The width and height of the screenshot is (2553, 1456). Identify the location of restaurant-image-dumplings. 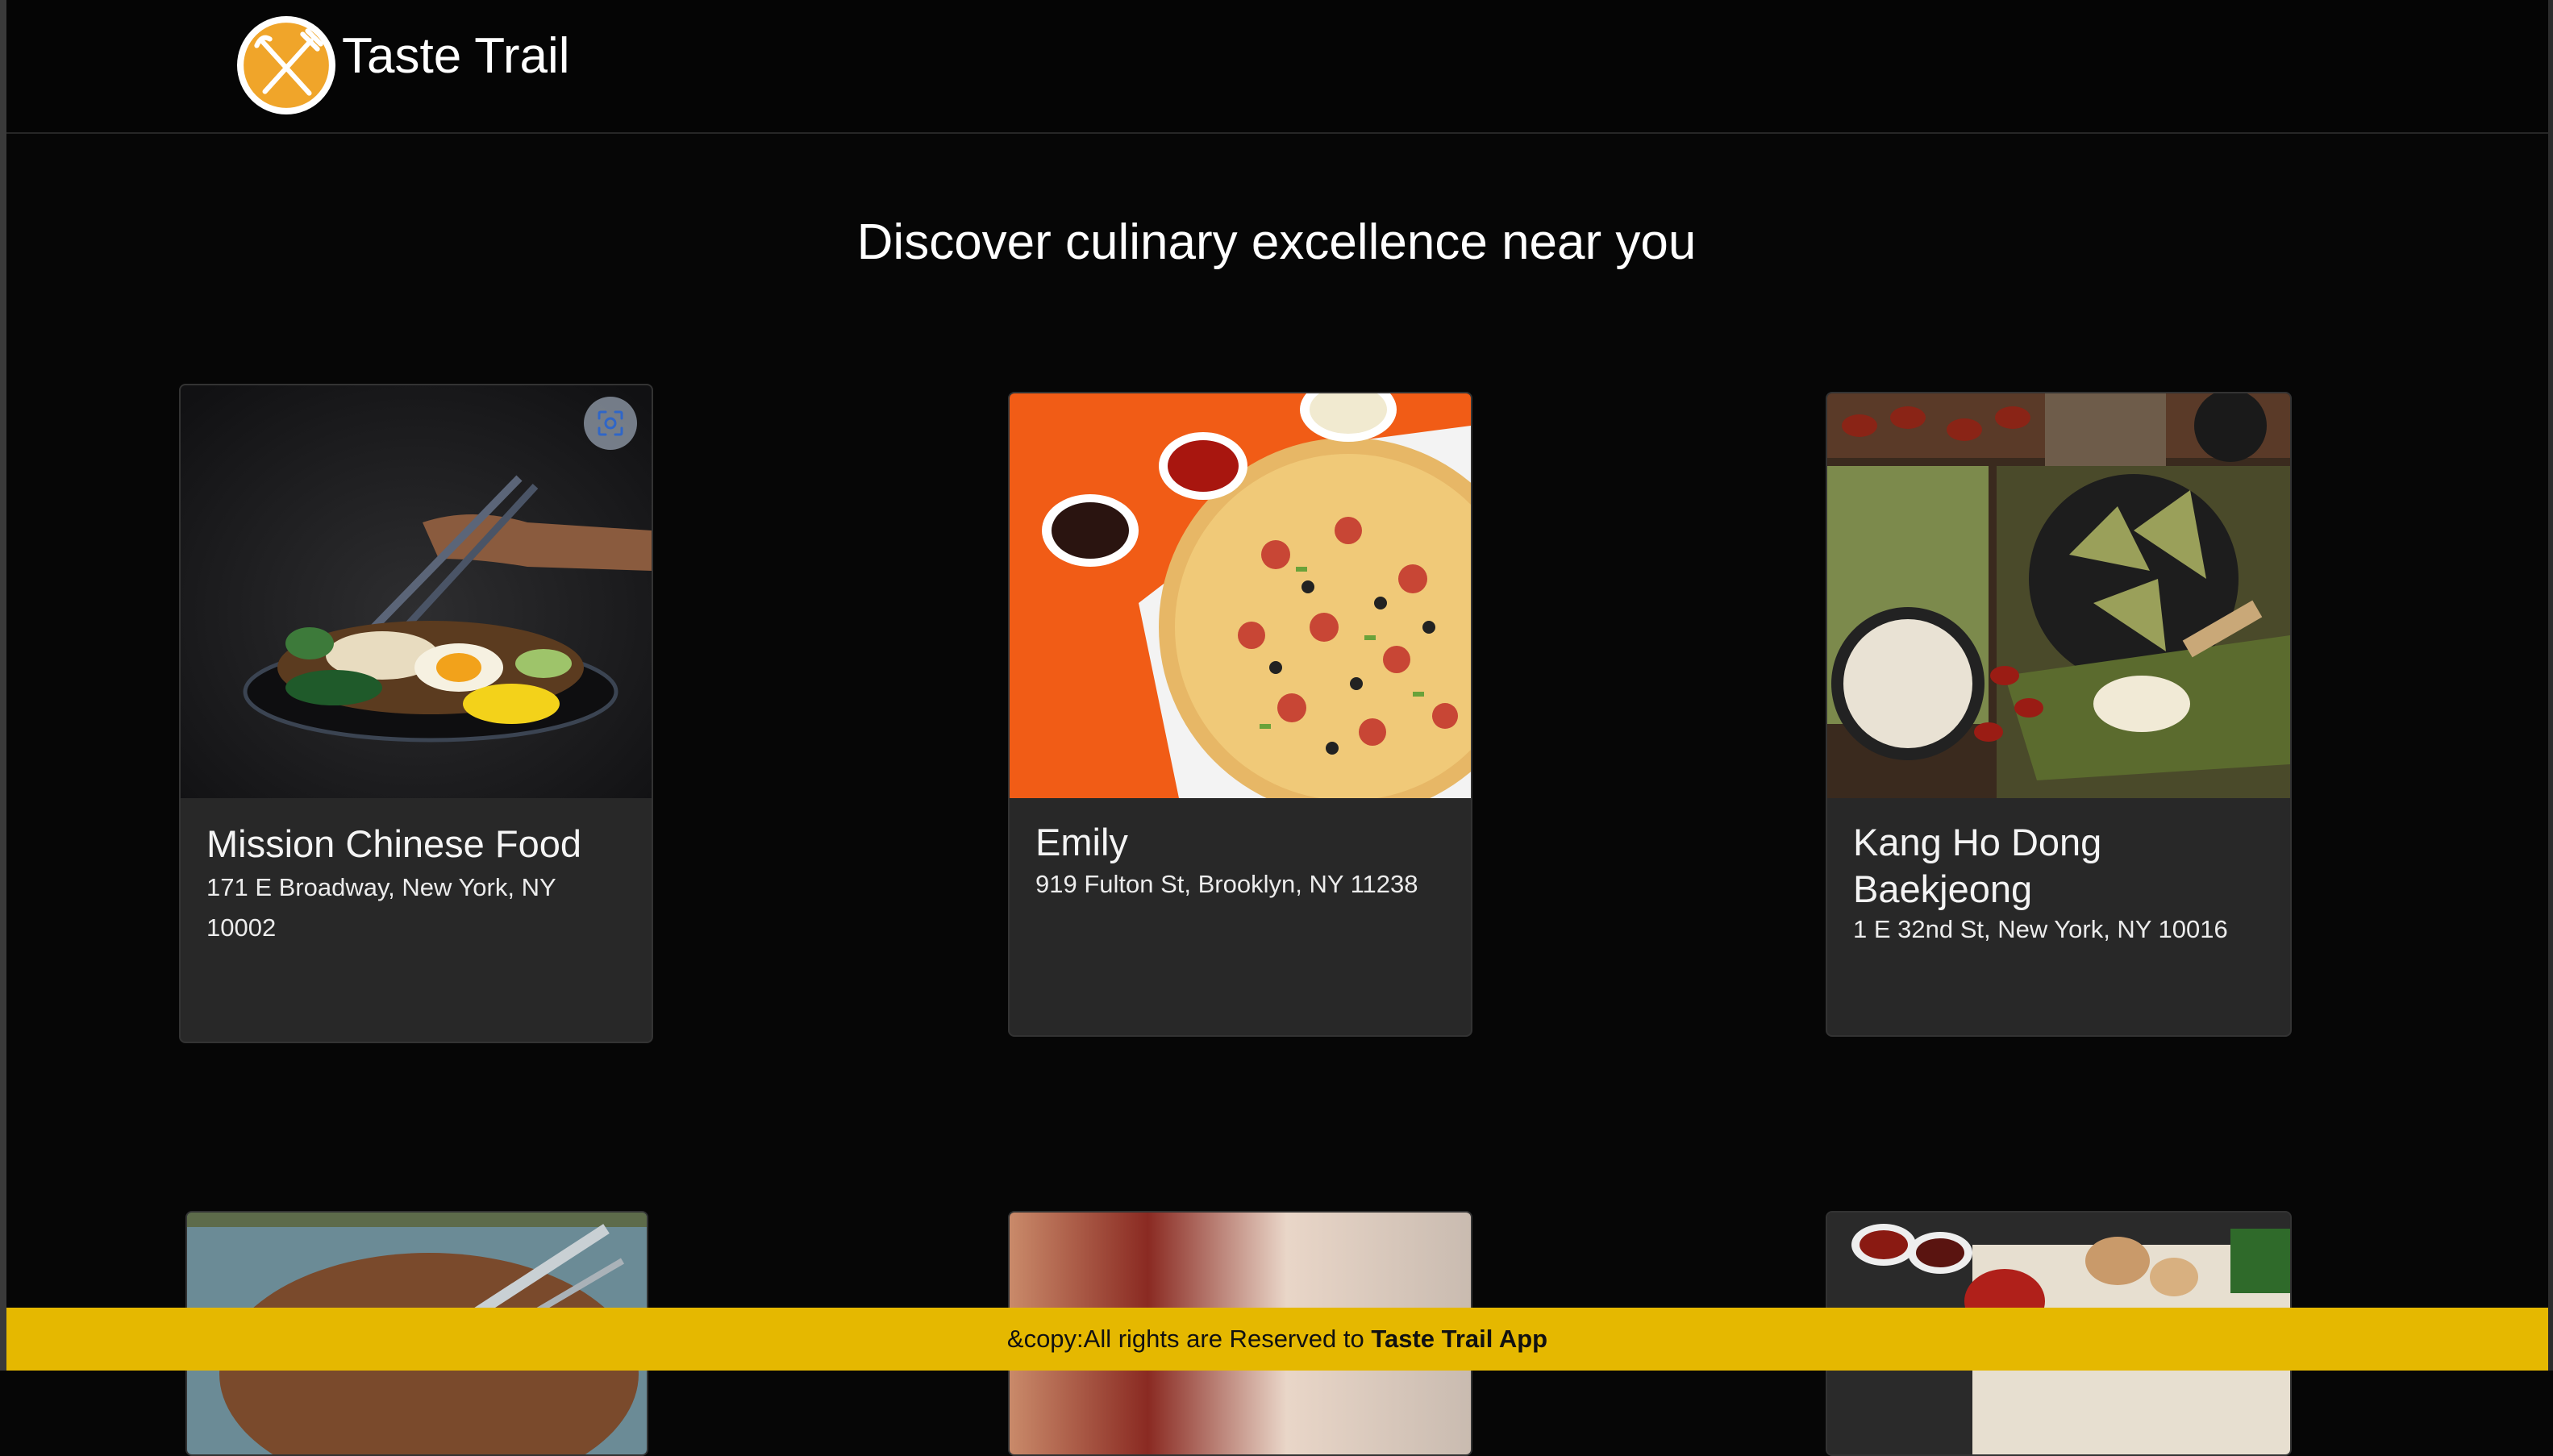
(2058, 595).